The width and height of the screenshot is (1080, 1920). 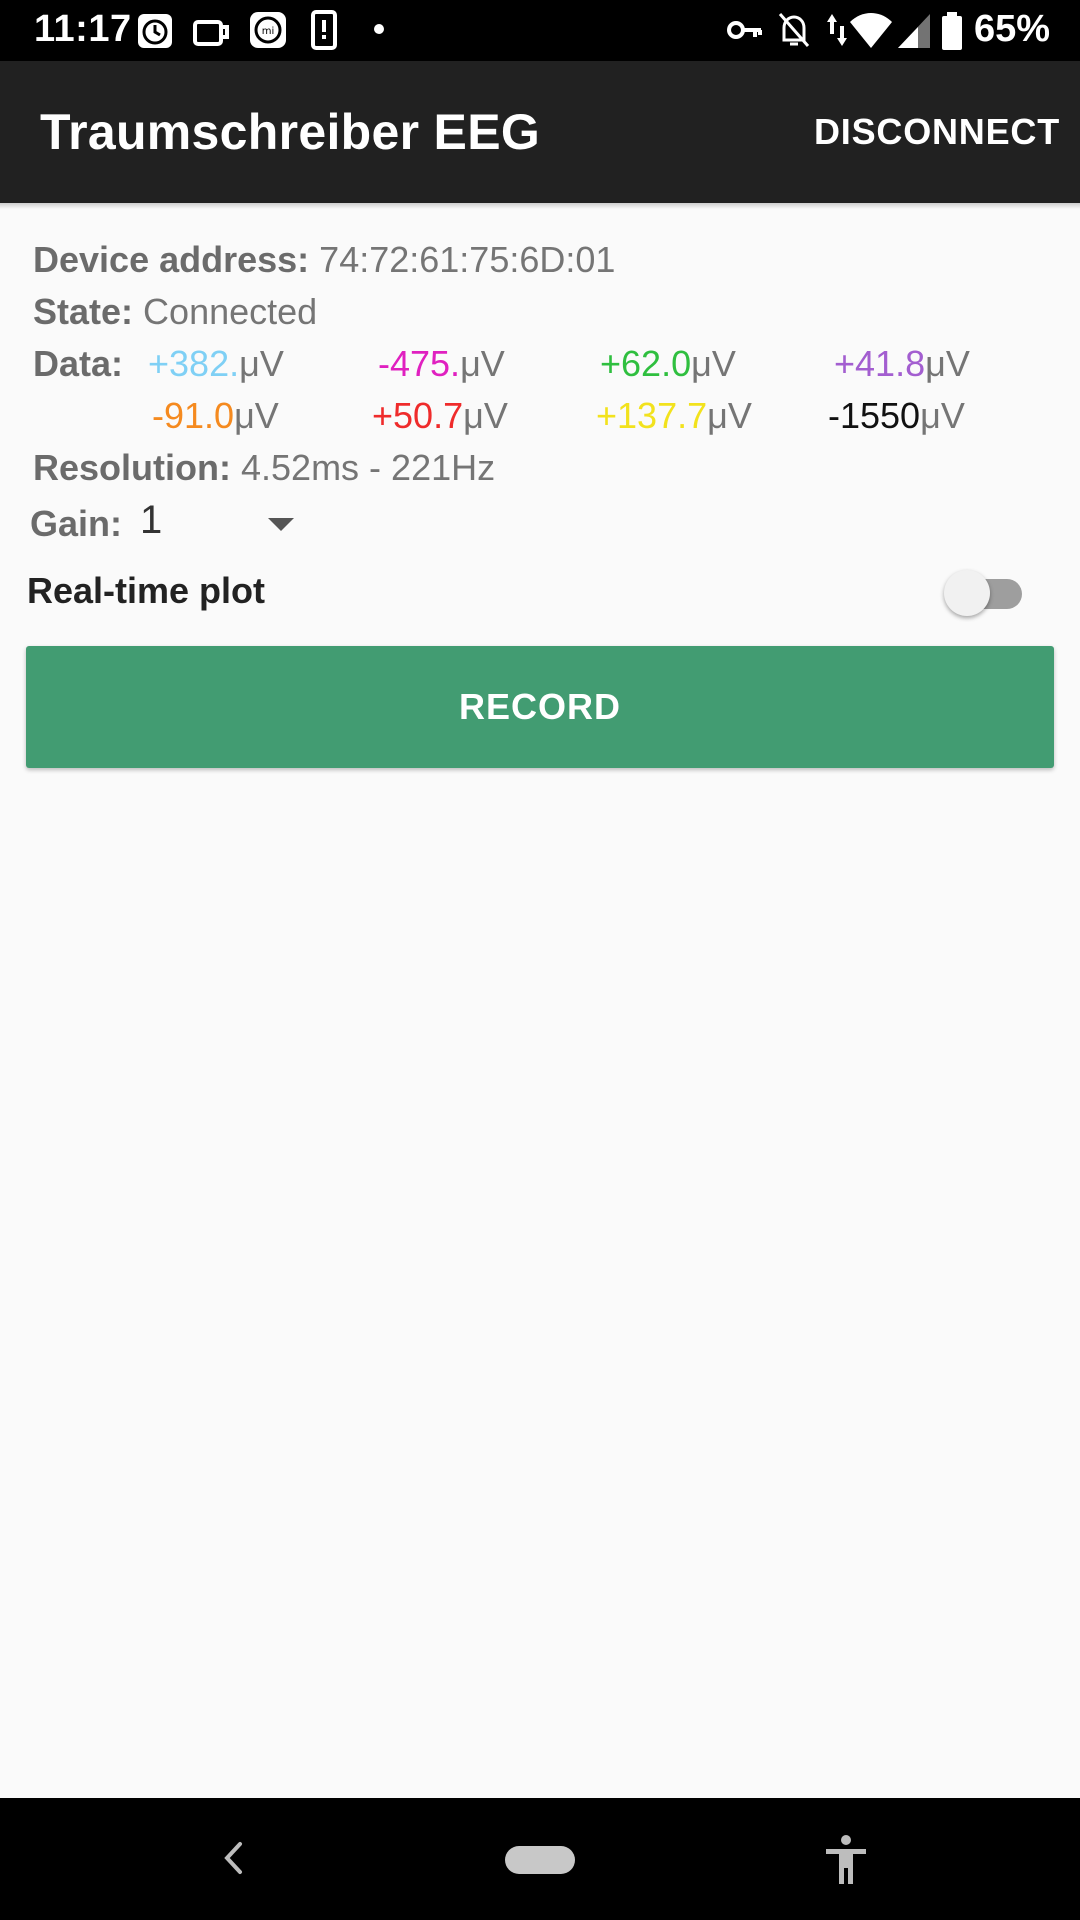 What do you see at coordinates (540, 30) in the screenshot?
I see `status-bar: 11:17 mi 65%` at bounding box center [540, 30].